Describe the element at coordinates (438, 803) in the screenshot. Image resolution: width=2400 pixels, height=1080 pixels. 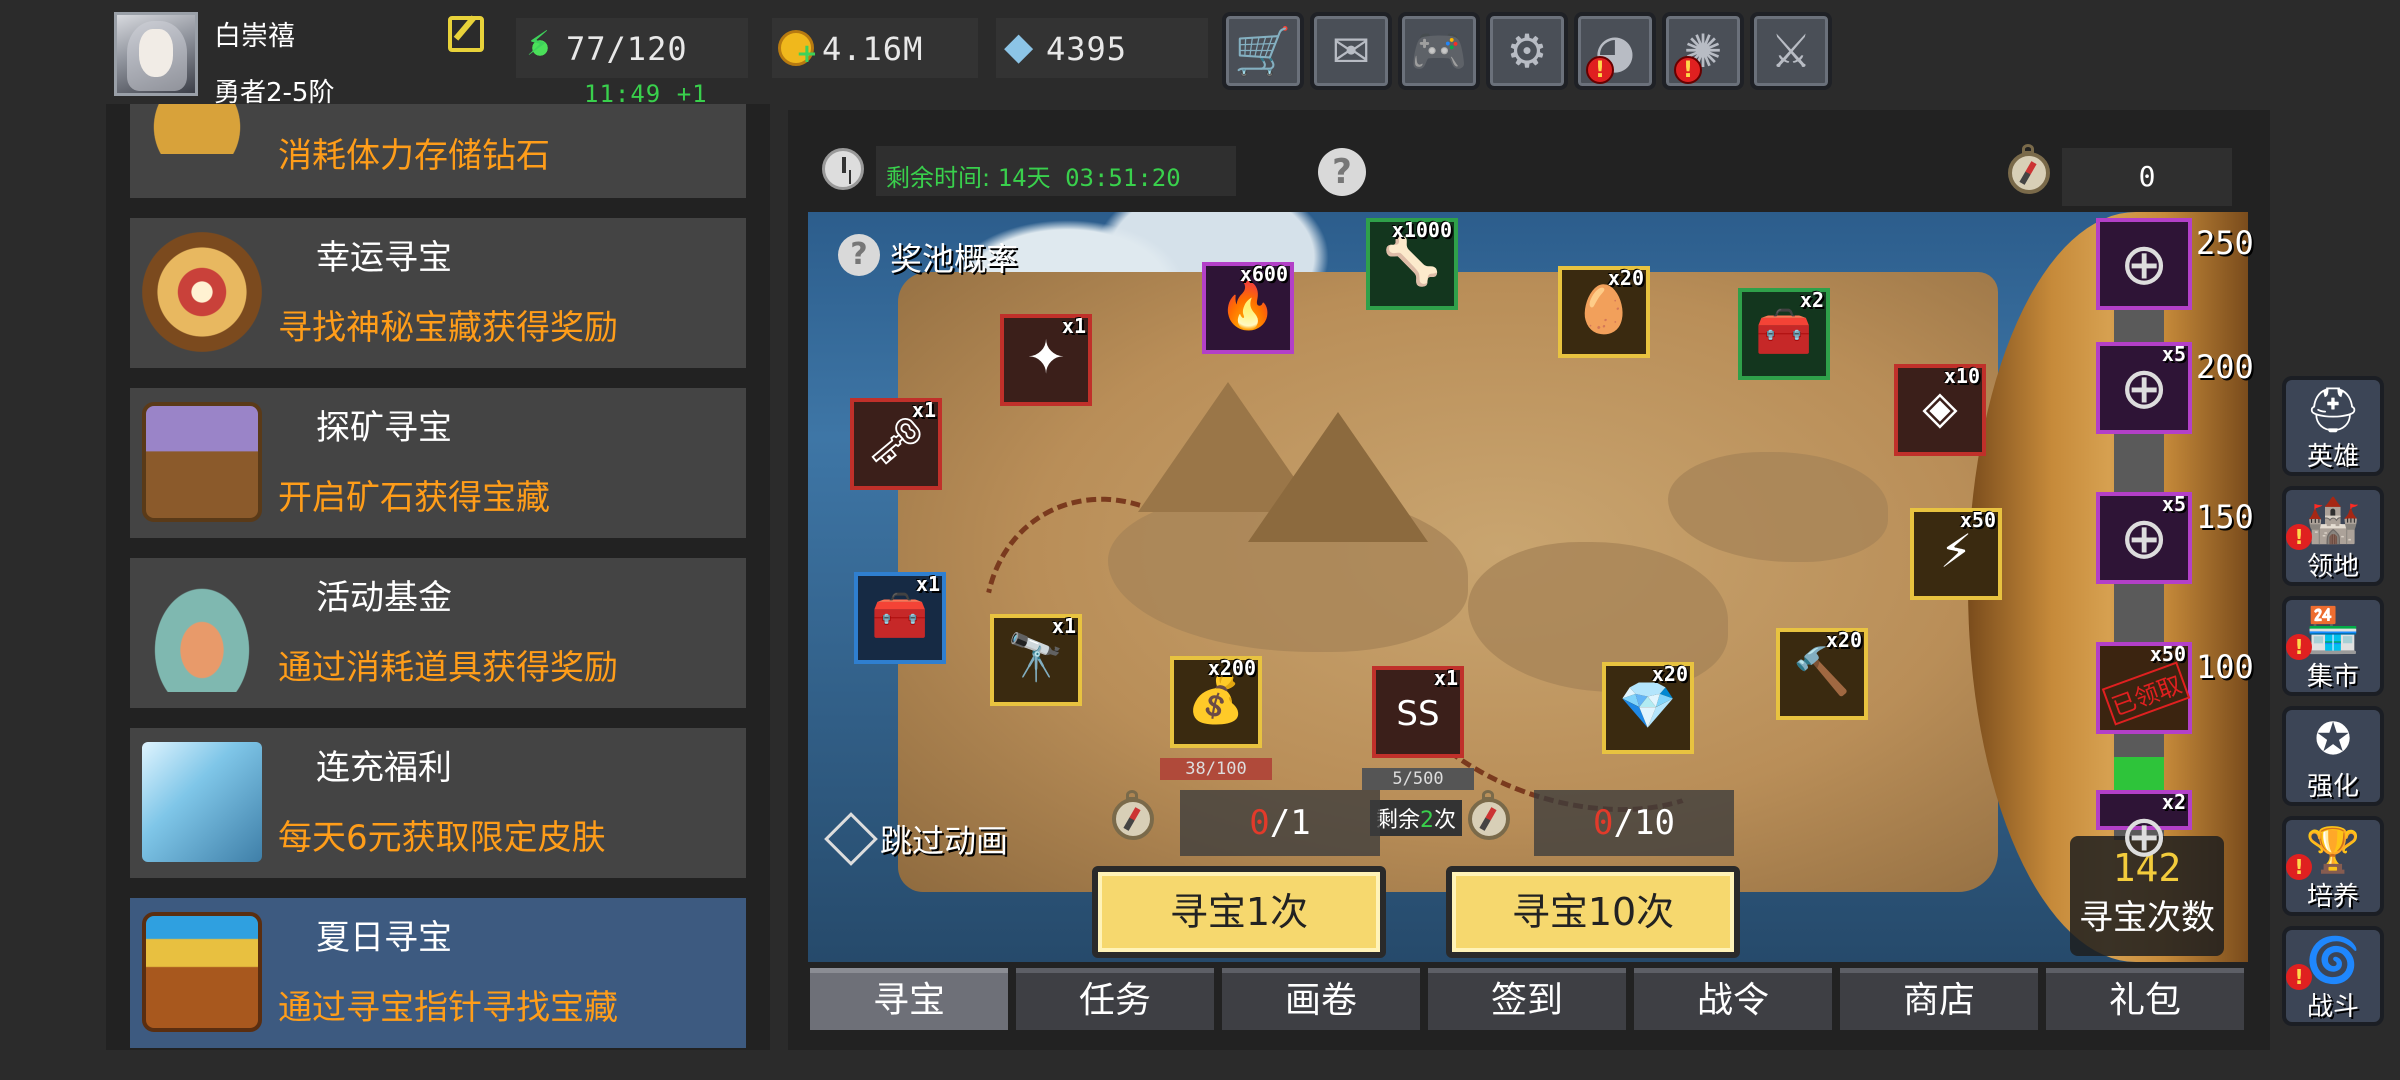
I see `event-item-recharge-bonus: 连充福利 每天6元获取限定皮肤` at that location.